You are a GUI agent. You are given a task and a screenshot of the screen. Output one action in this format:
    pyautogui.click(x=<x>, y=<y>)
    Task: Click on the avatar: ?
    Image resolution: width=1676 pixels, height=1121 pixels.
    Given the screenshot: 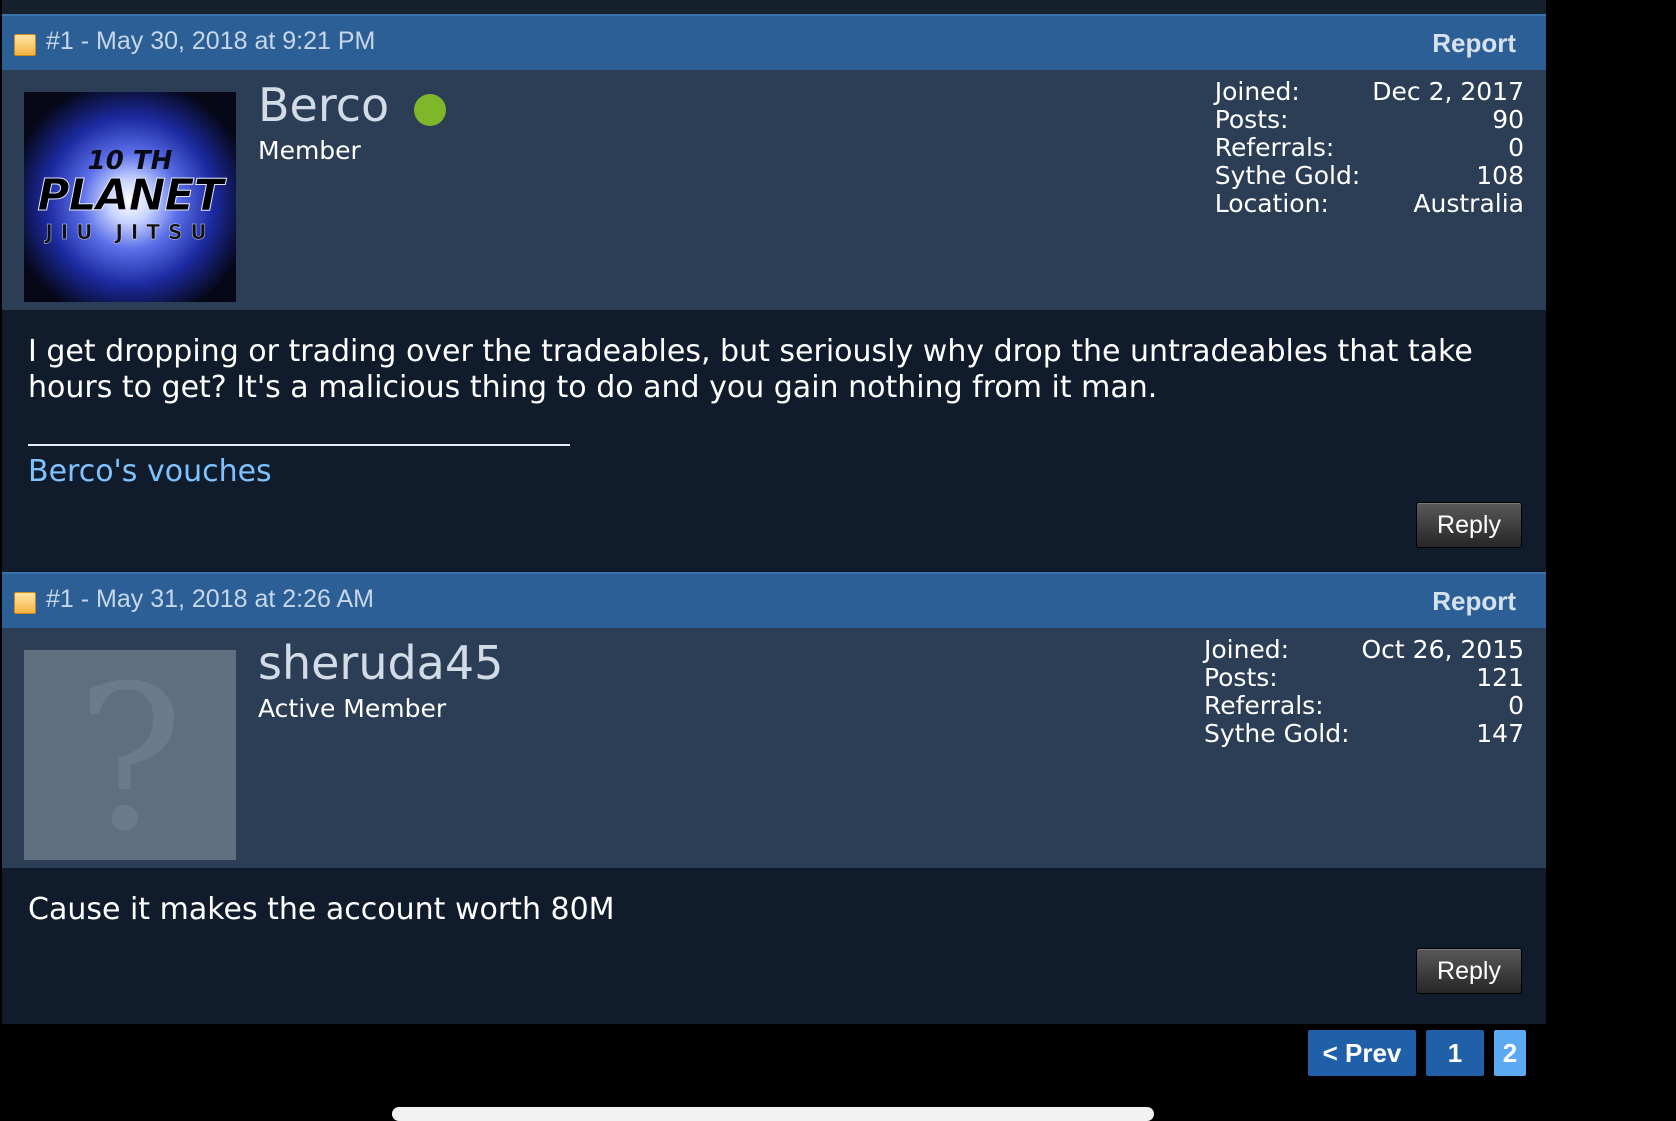 What is the action you would take?
    pyautogui.click(x=130, y=755)
    